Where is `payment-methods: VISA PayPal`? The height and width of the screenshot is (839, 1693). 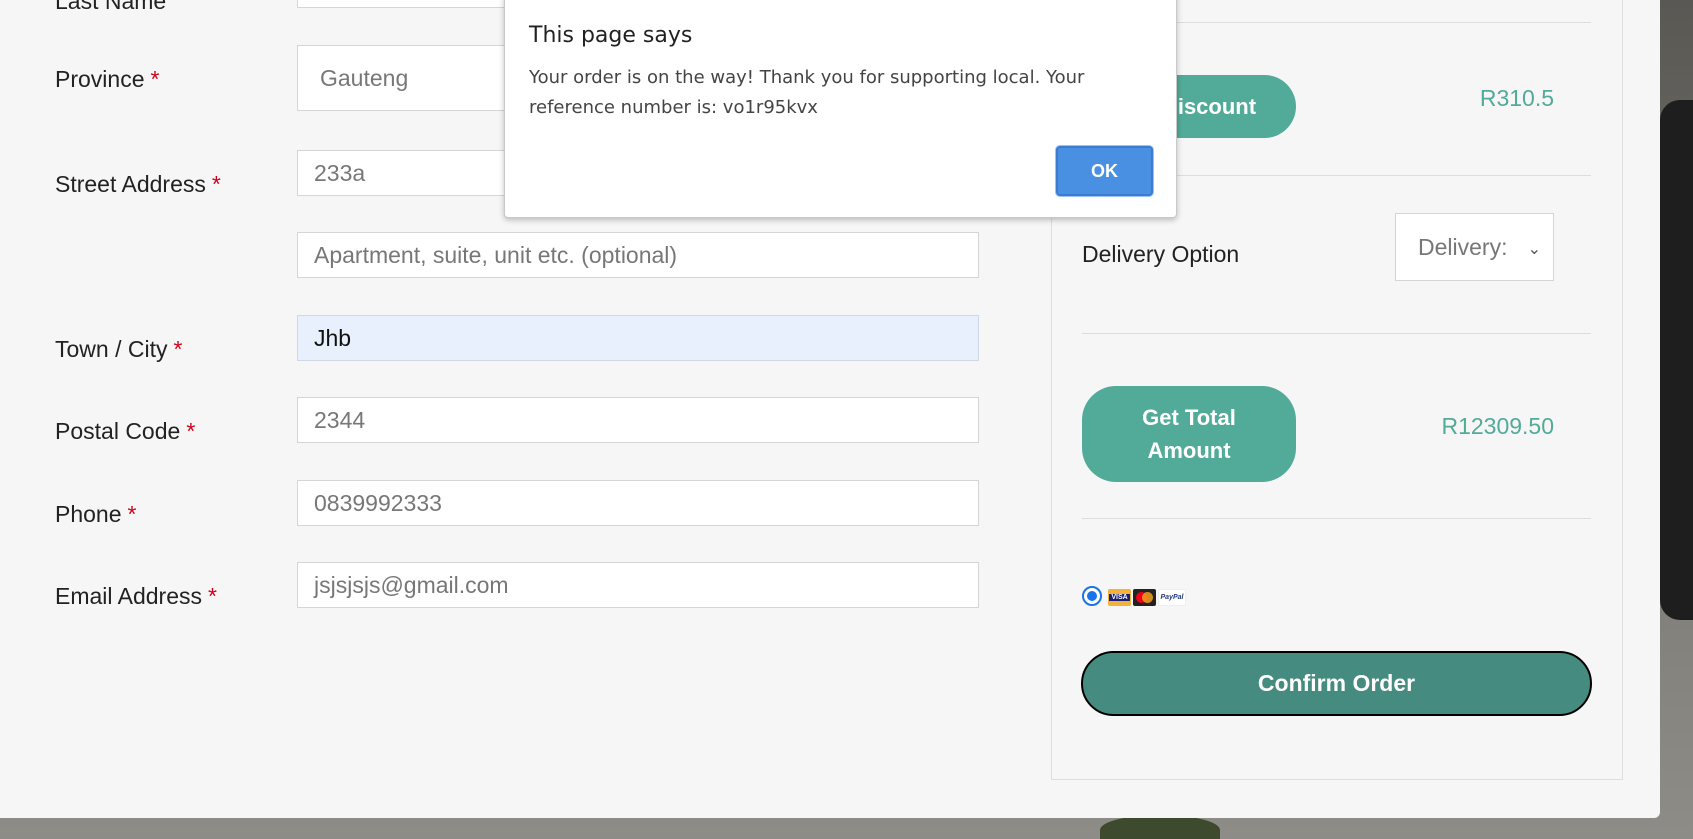 payment-methods: VISA PayPal is located at coordinates (1147, 597).